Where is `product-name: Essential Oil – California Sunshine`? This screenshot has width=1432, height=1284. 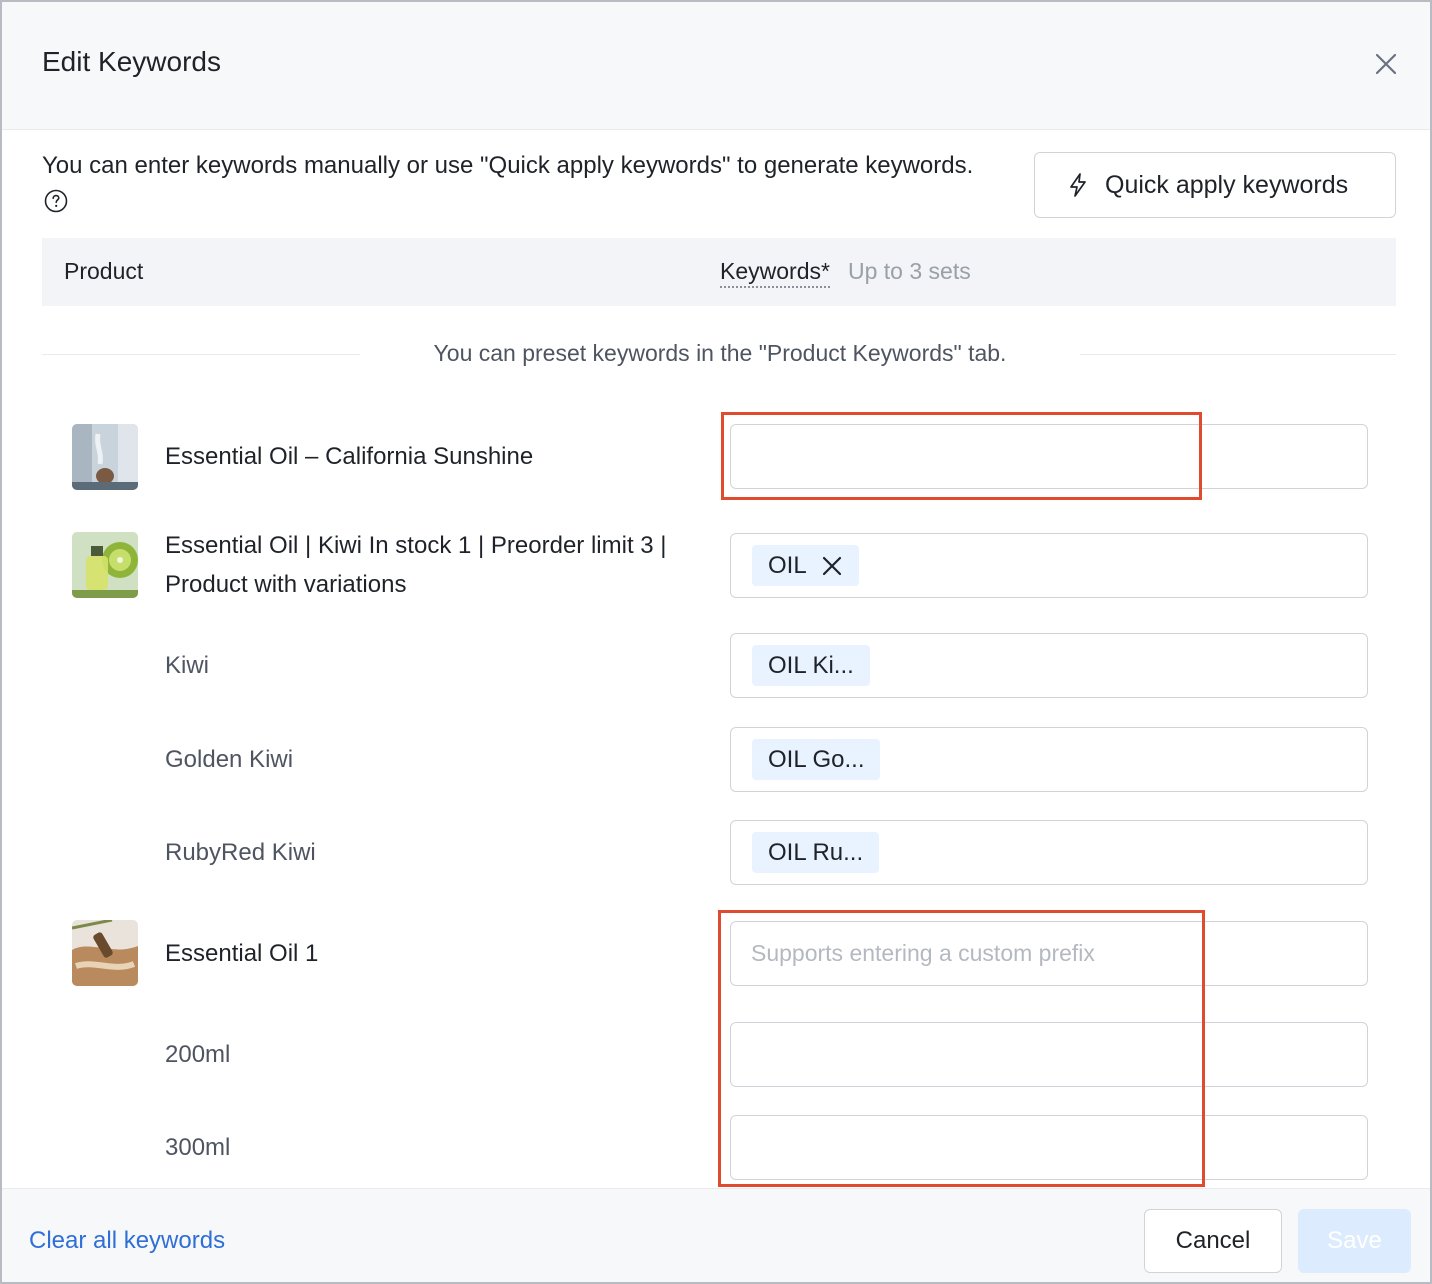
product-name: Essential Oil – California Sunshine is located at coordinates (349, 456).